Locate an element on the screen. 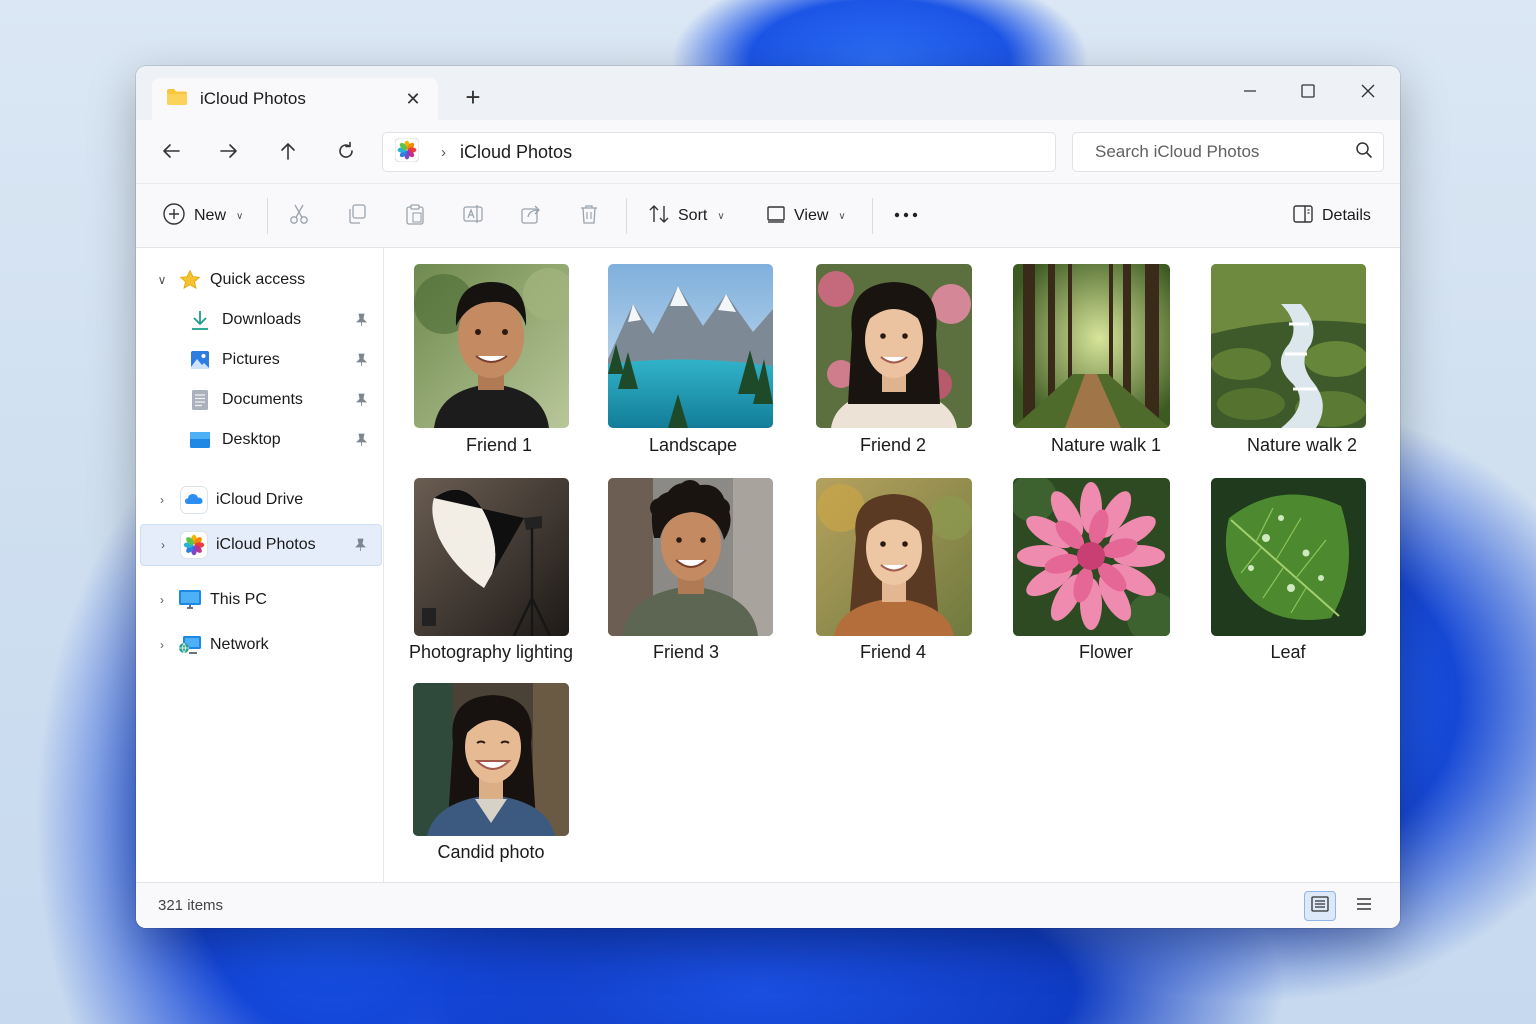  copy-button is located at coordinates (357, 216).